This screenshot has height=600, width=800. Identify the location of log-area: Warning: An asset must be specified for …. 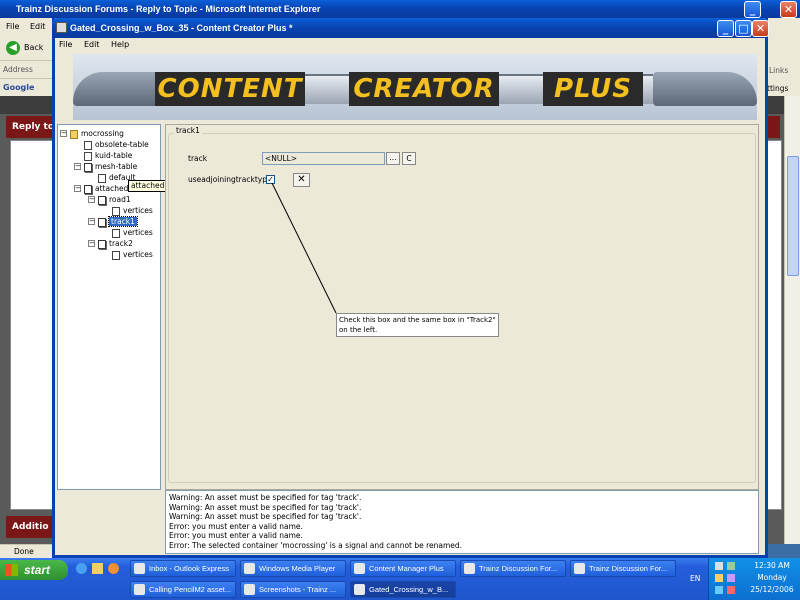
(462, 522).